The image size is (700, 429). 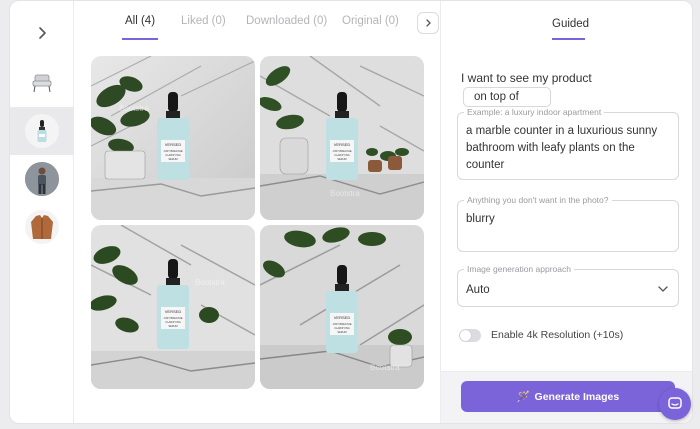 What do you see at coordinates (526, 78) in the screenshot?
I see `product-position-lead-text: I want to see my product` at bounding box center [526, 78].